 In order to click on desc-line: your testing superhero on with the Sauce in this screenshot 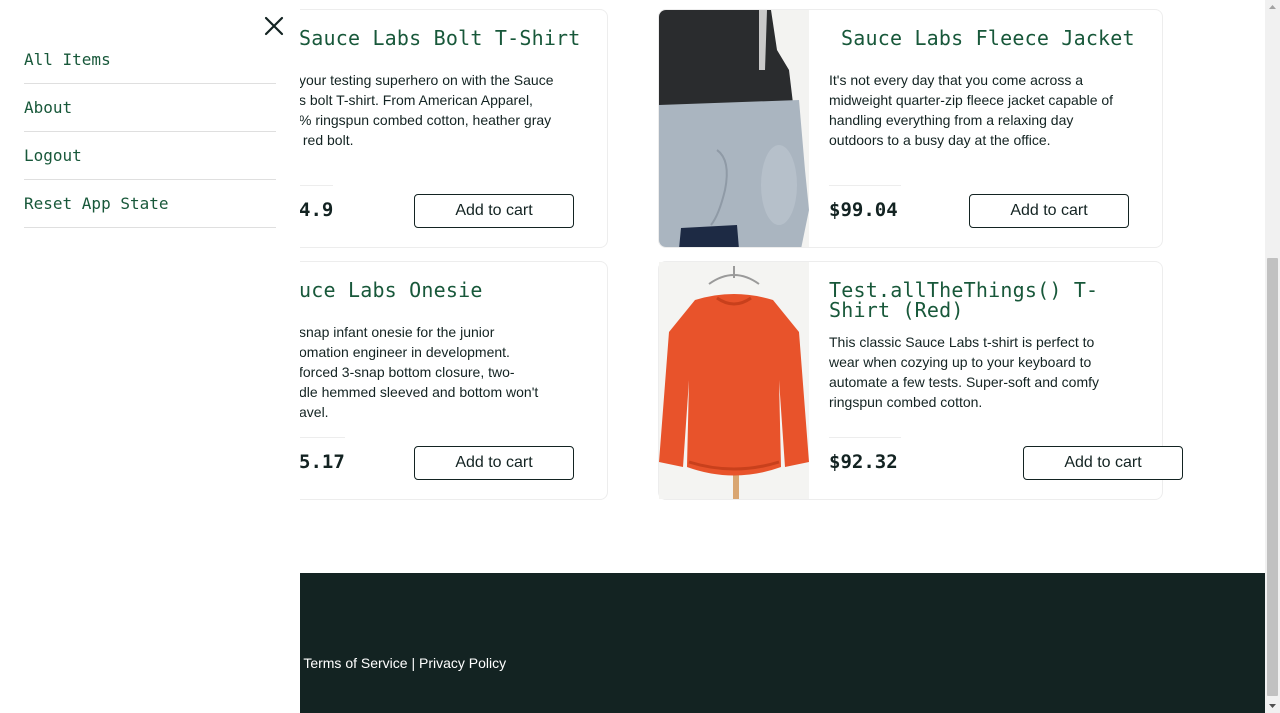, I will do `click(426, 80)`.